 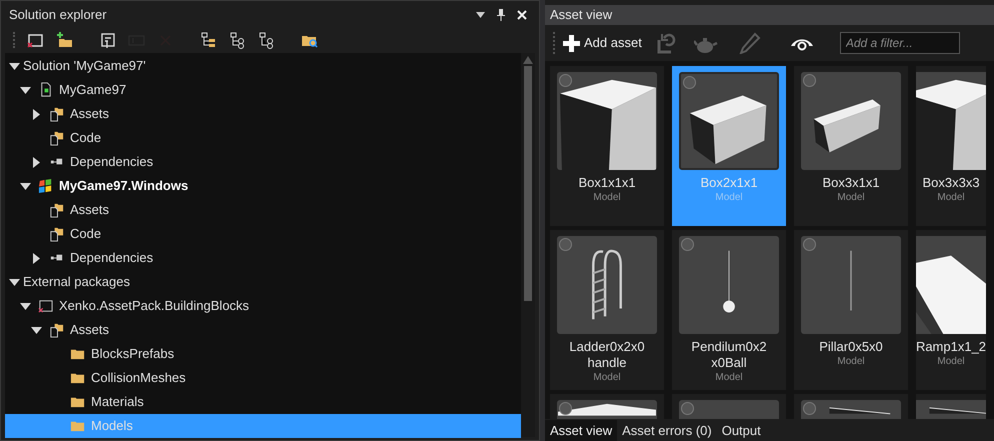 What do you see at coordinates (851, 183) in the screenshot?
I see `asset-name: Box3x1x1` at bounding box center [851, 183].